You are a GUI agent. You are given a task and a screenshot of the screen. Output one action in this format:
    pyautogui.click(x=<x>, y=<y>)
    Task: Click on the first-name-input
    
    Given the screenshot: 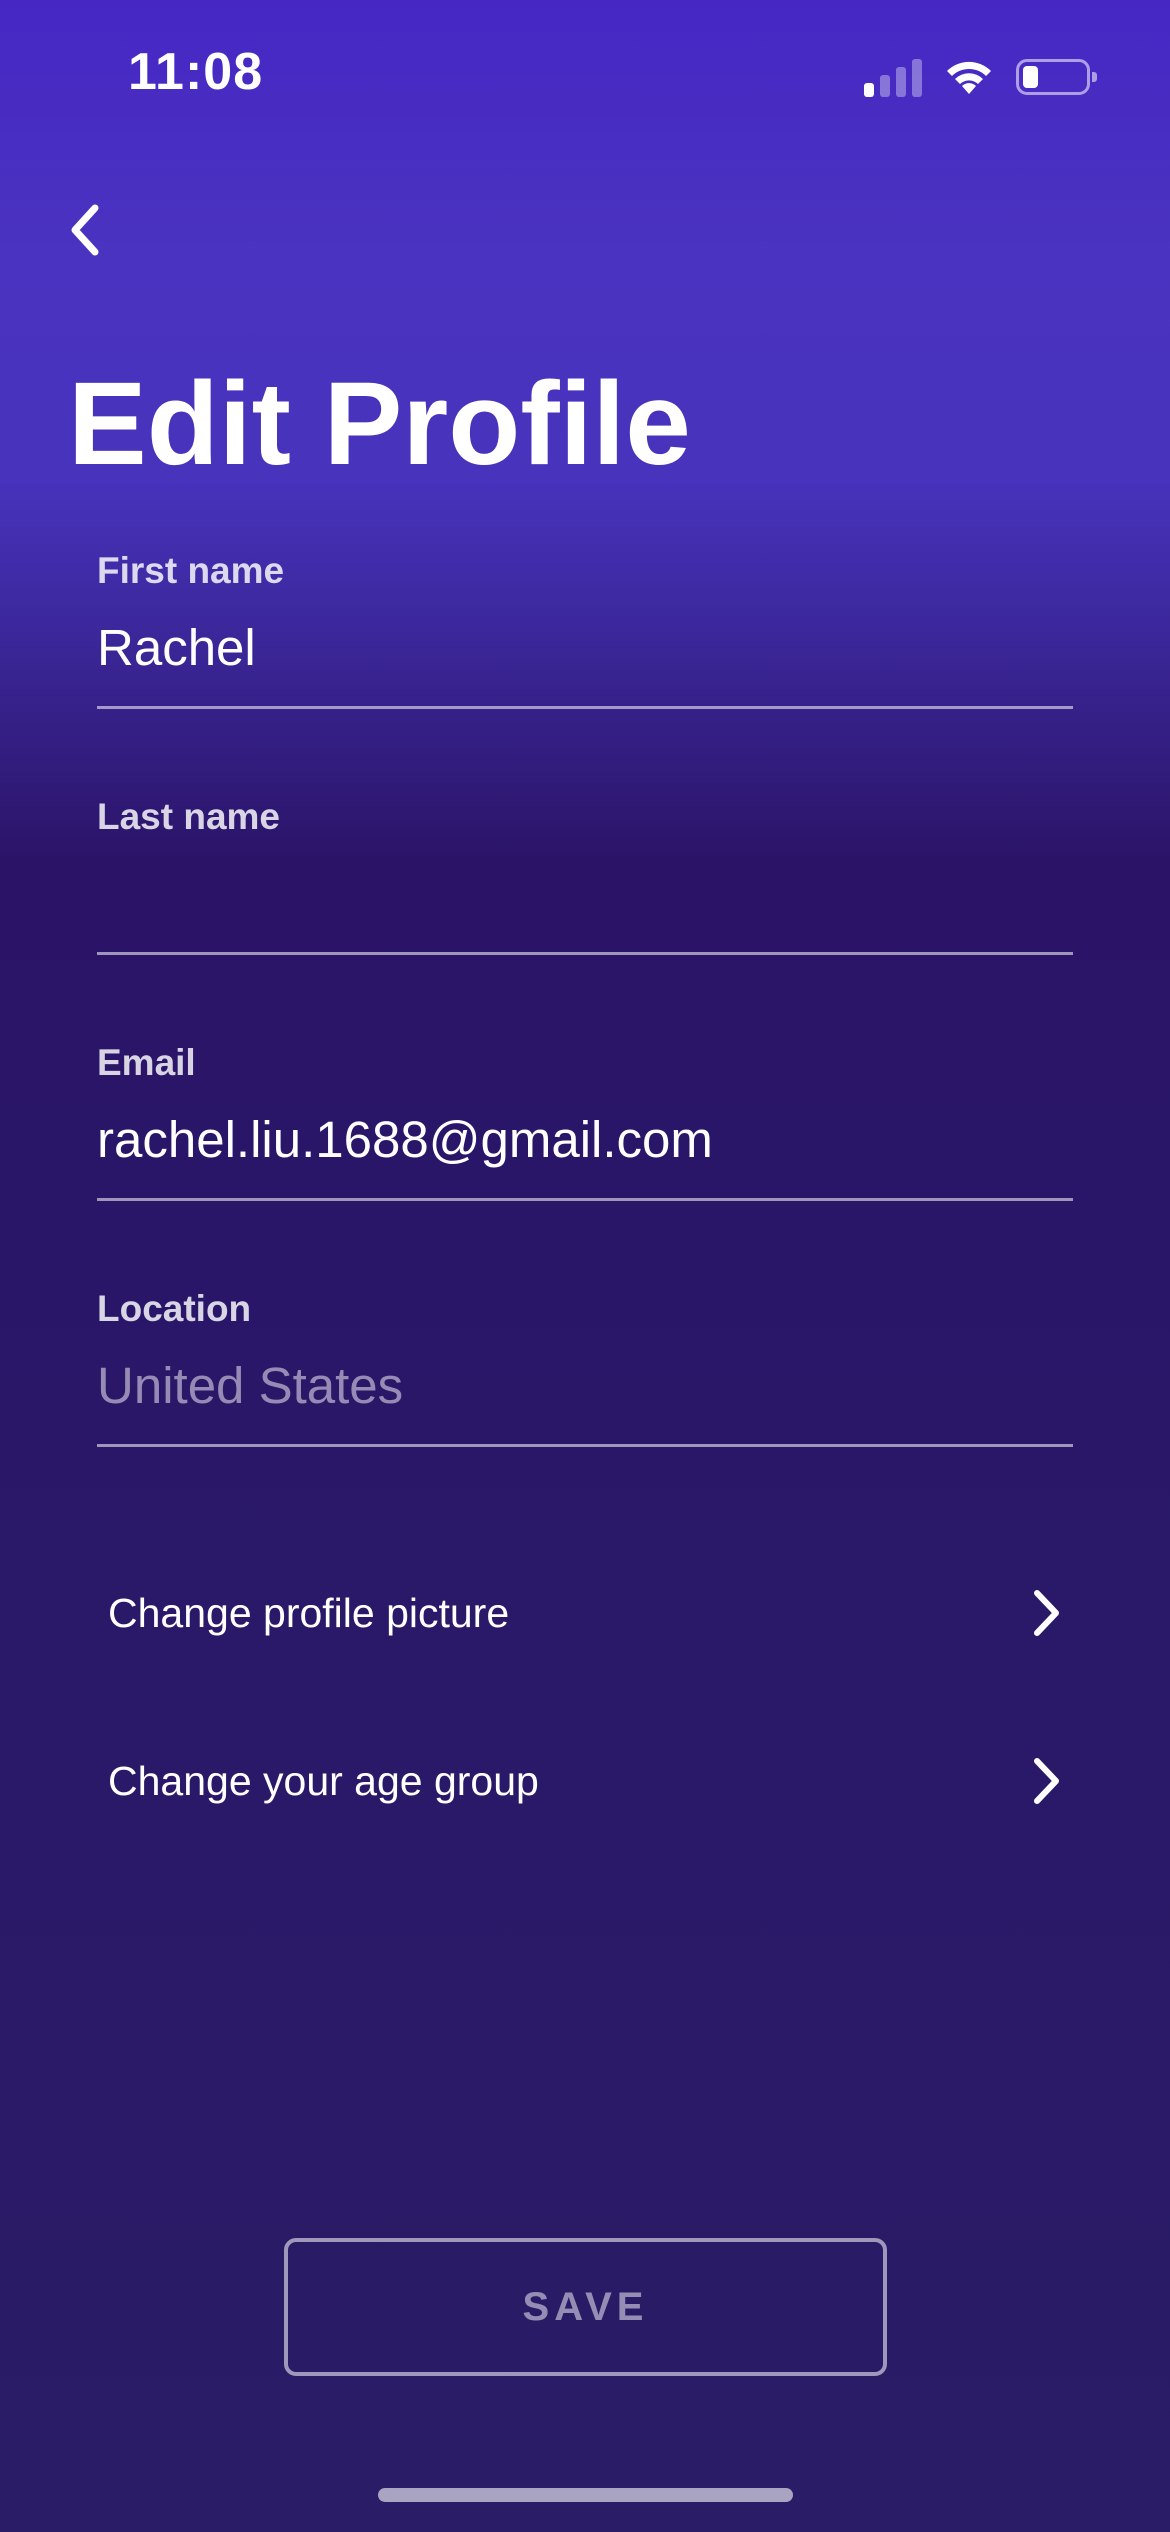 What is the action you would take?
    pyautogui.click(x=585, y=647)
    